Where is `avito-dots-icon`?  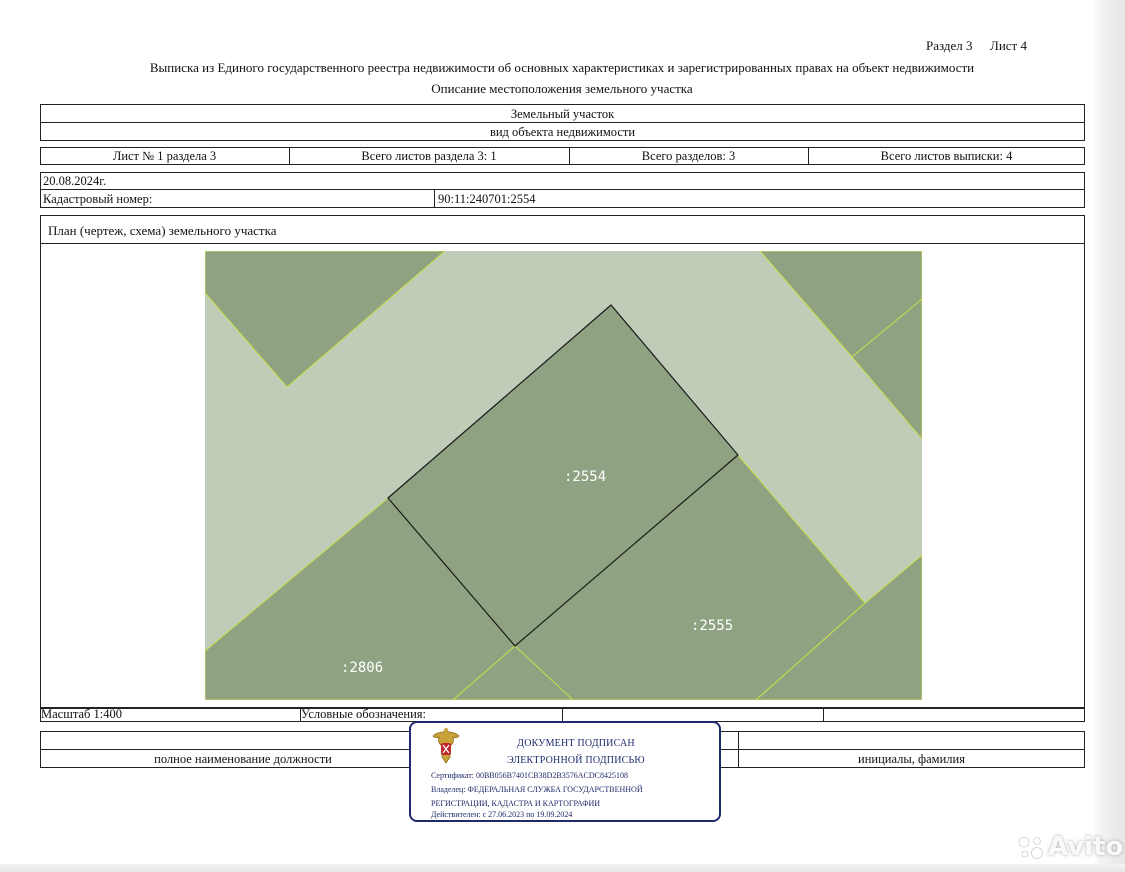 avito-dots-icon is located at coordinates (1030, 847).